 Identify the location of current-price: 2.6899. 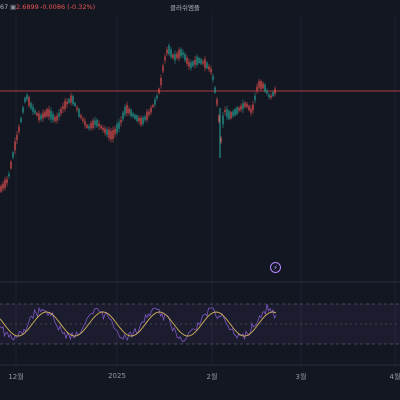
(27, 7).